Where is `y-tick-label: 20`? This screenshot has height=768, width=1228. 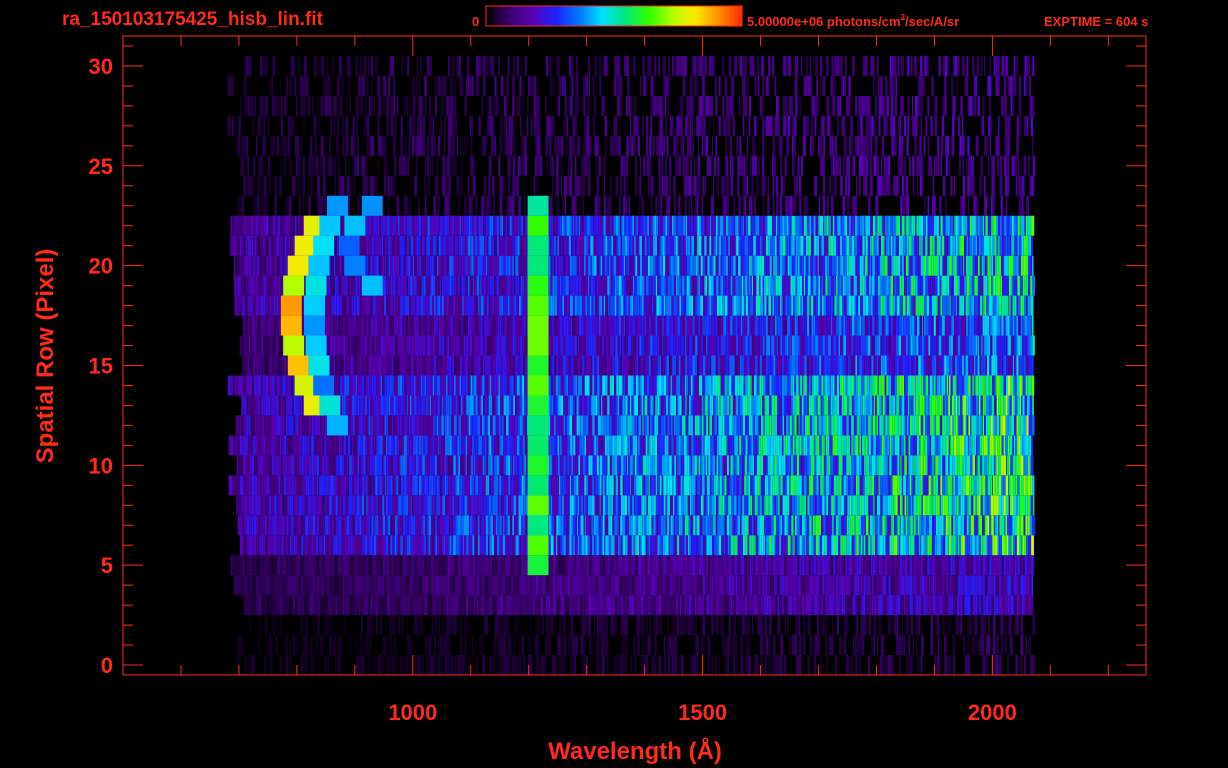 y-tick-label: 20 is located at coordinates (101, 266).